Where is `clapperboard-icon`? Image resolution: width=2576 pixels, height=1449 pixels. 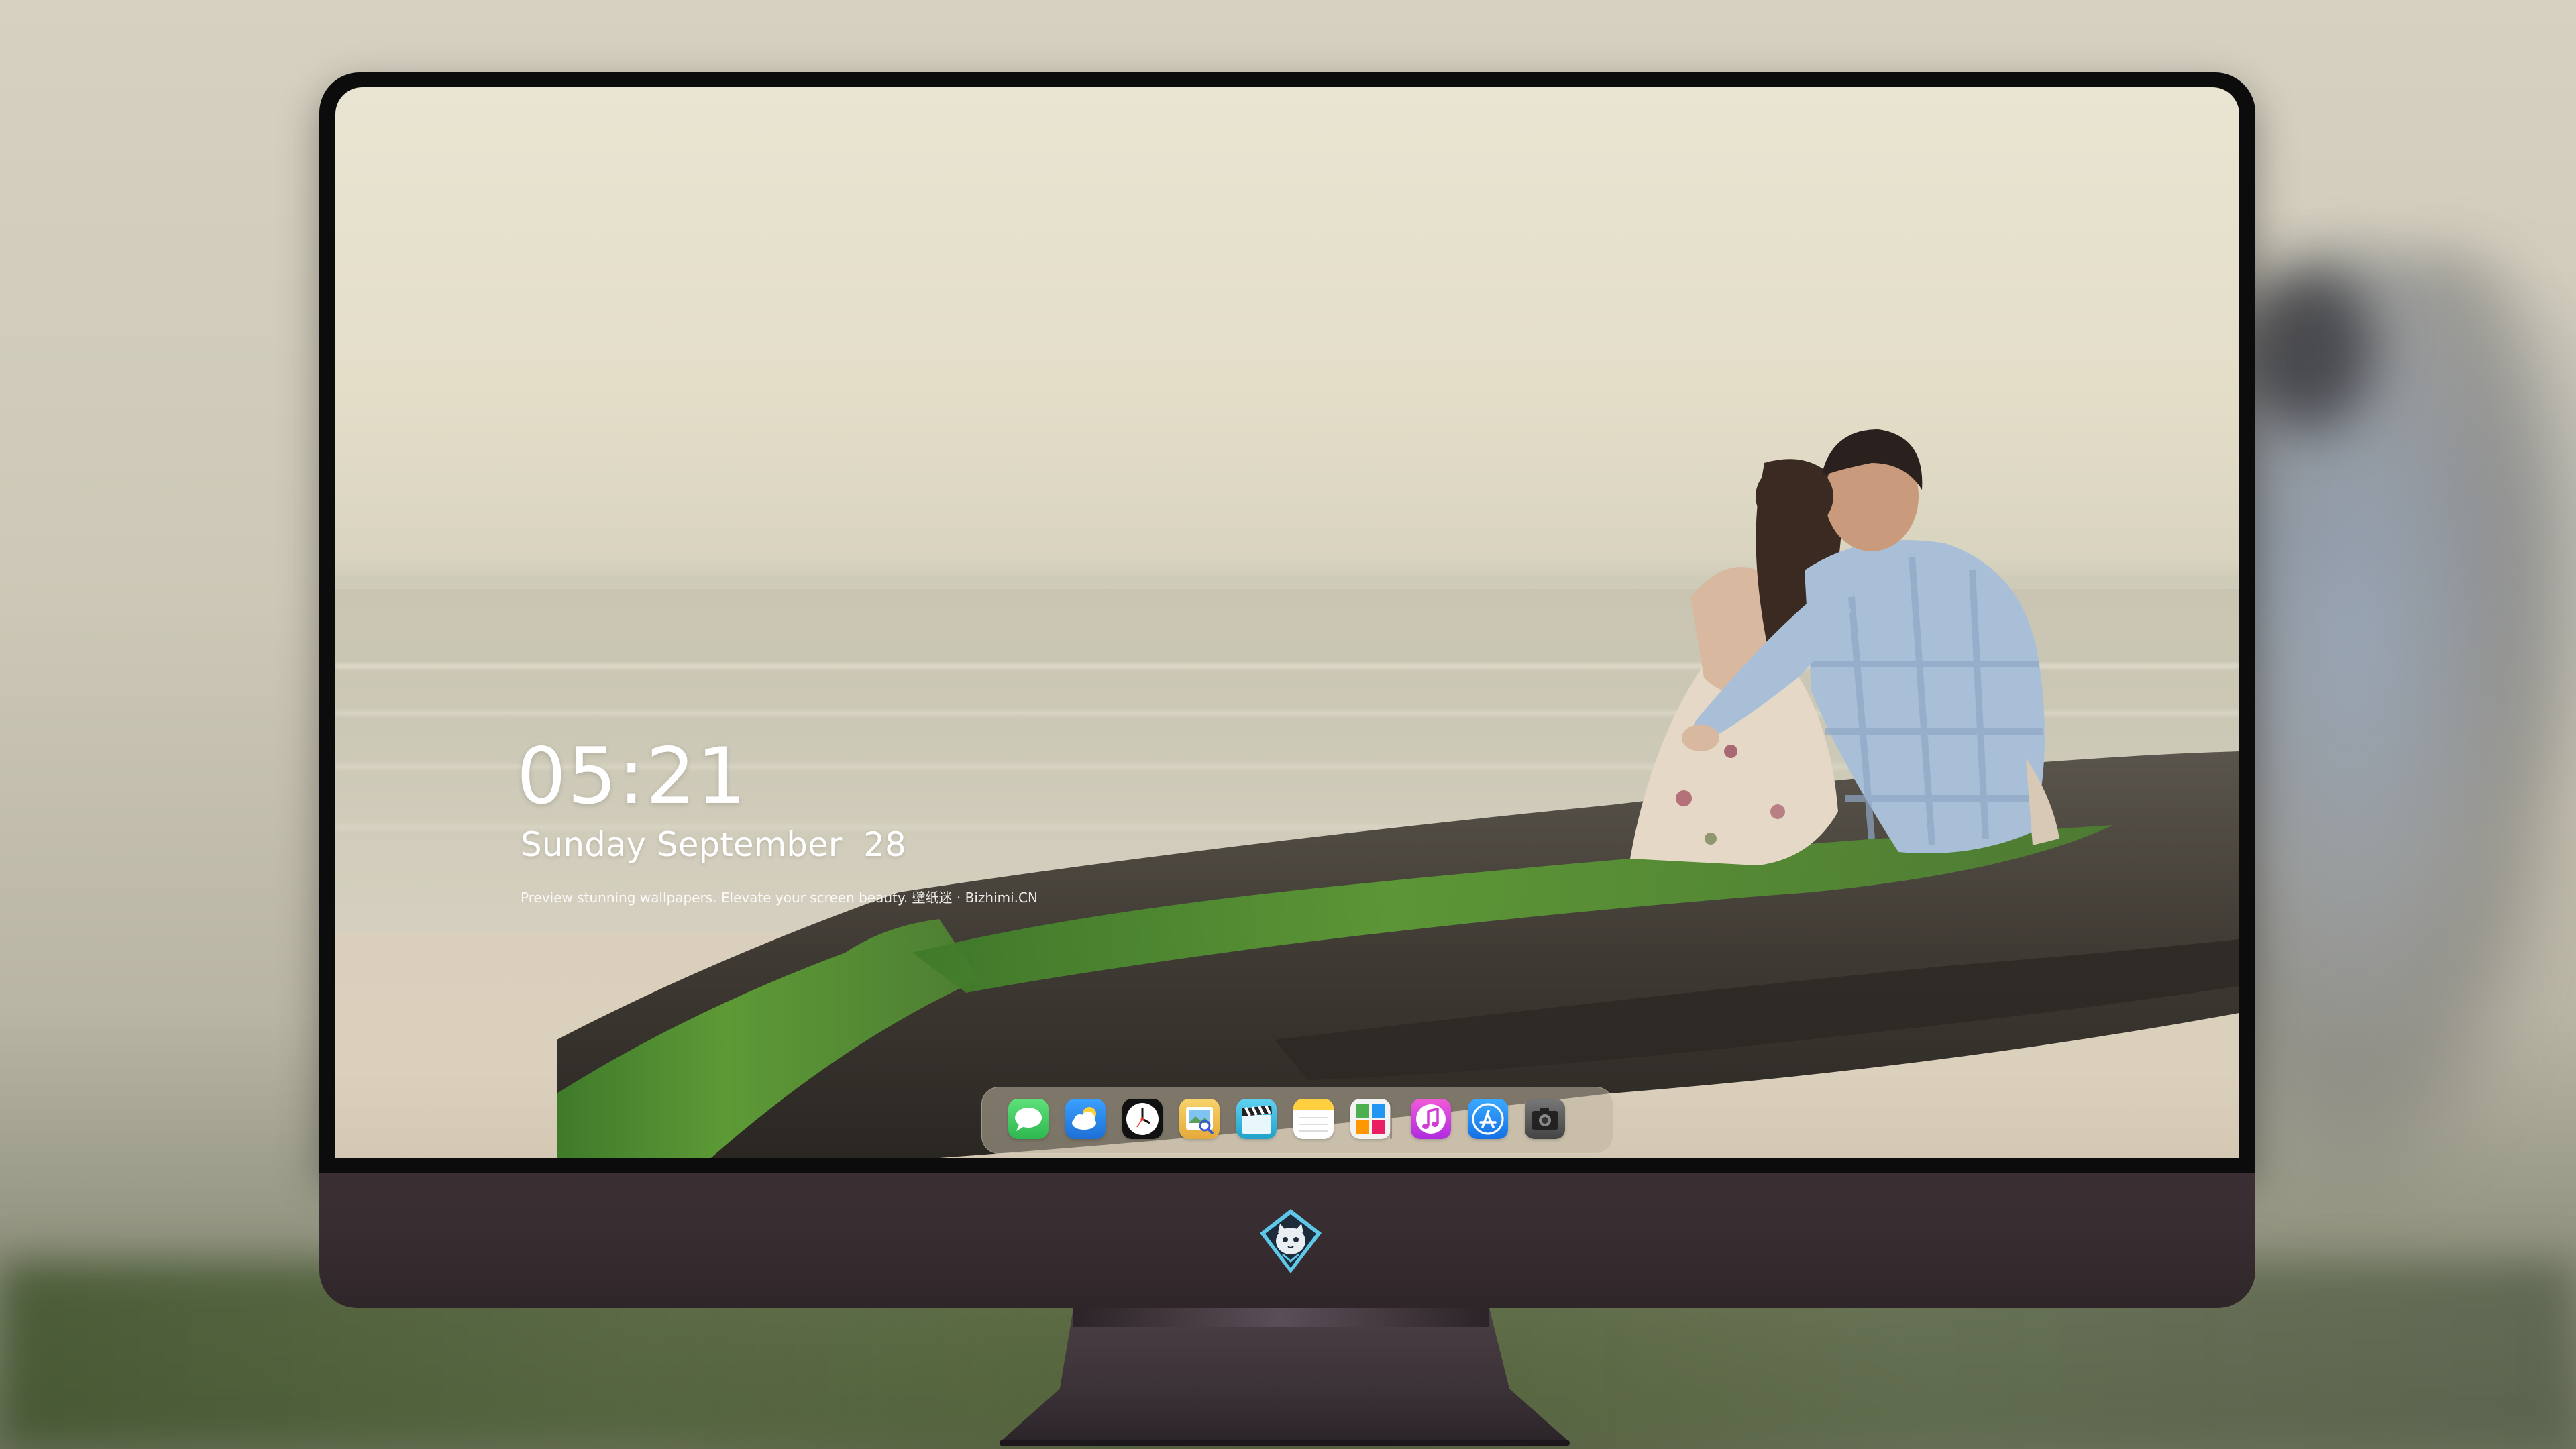 clapperboard-icon is located at coordinates (1256, 1119).